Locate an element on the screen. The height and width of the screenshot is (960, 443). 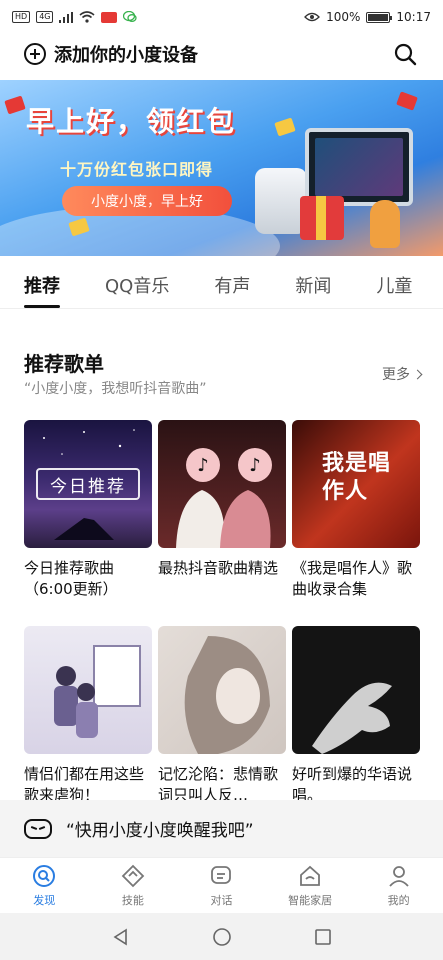
cover-label: 今日推荐 is located at coordinates (88, 484).